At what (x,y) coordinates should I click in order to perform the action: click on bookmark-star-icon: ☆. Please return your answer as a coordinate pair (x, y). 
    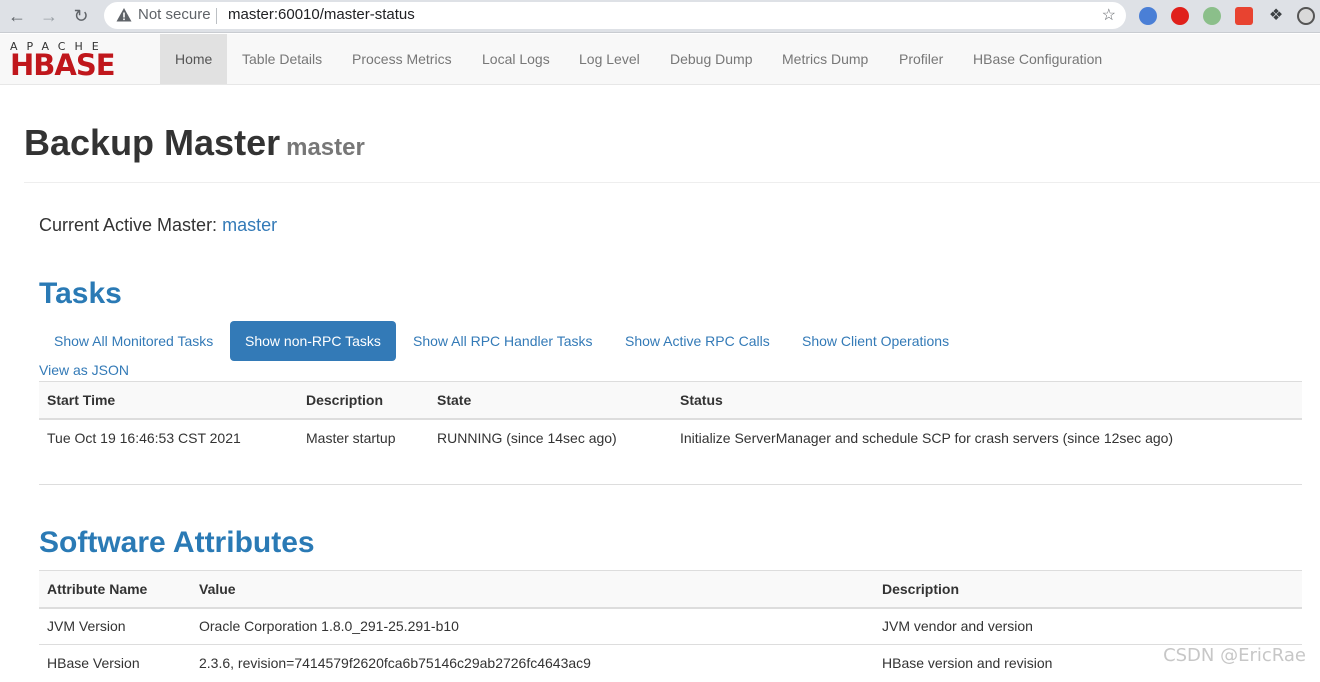
    Looking at the image, I should click on (1109, 15).